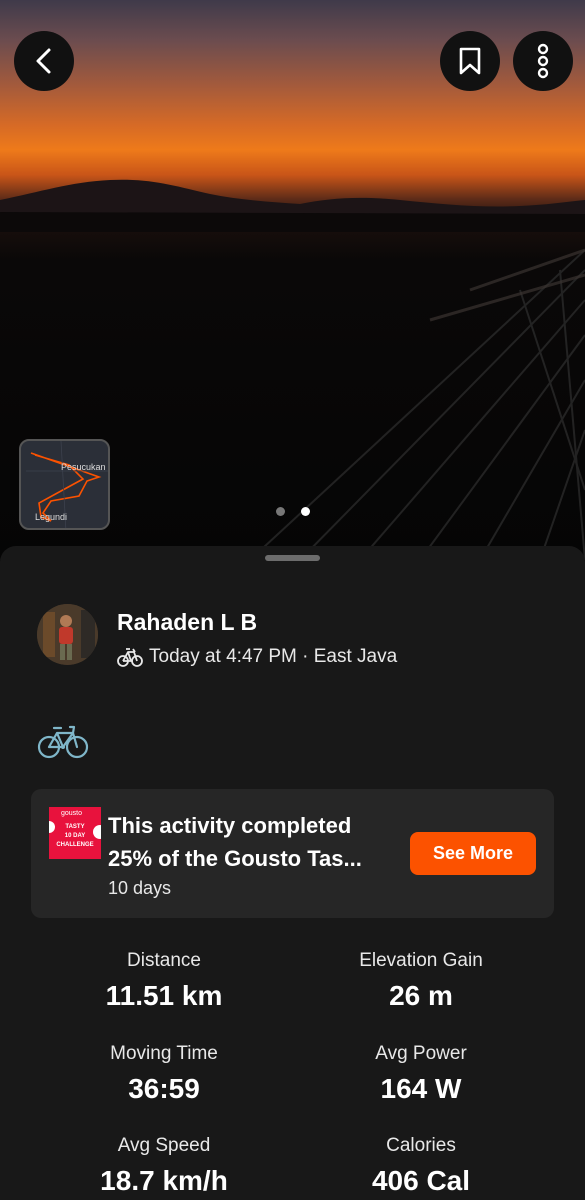 This screenshot has height=1200, width=585. I want to click on stat-label: Elevation Gain, so click(421, 960).